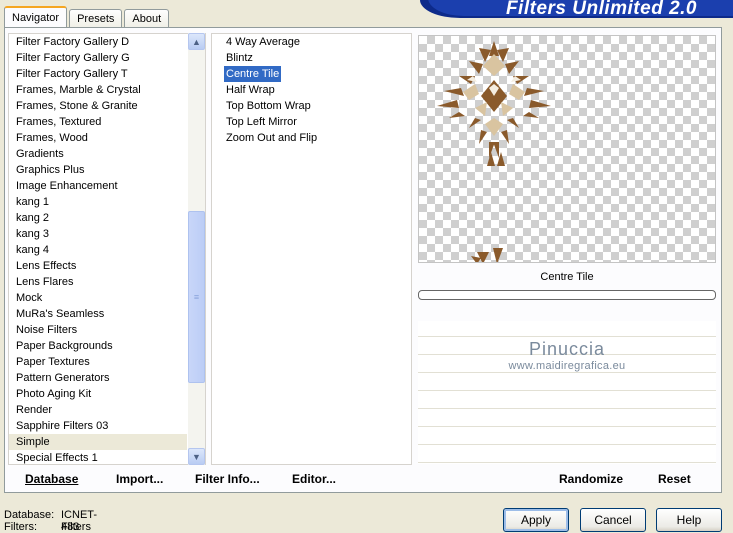 The width and height of the screenshot is (733, 533). What do you see at coordinates (41, 282) in the screenshot?
I see `category-item: Lens Flares` at bounding box center [41, 282].